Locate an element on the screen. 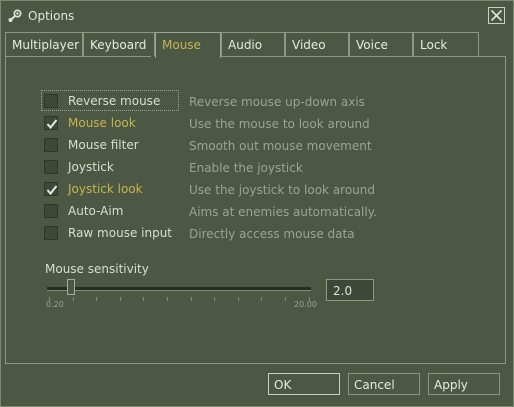 The height and width of the screenshot is (407, 514). sensitivity-slider-track is located at coordinates (179, 289).